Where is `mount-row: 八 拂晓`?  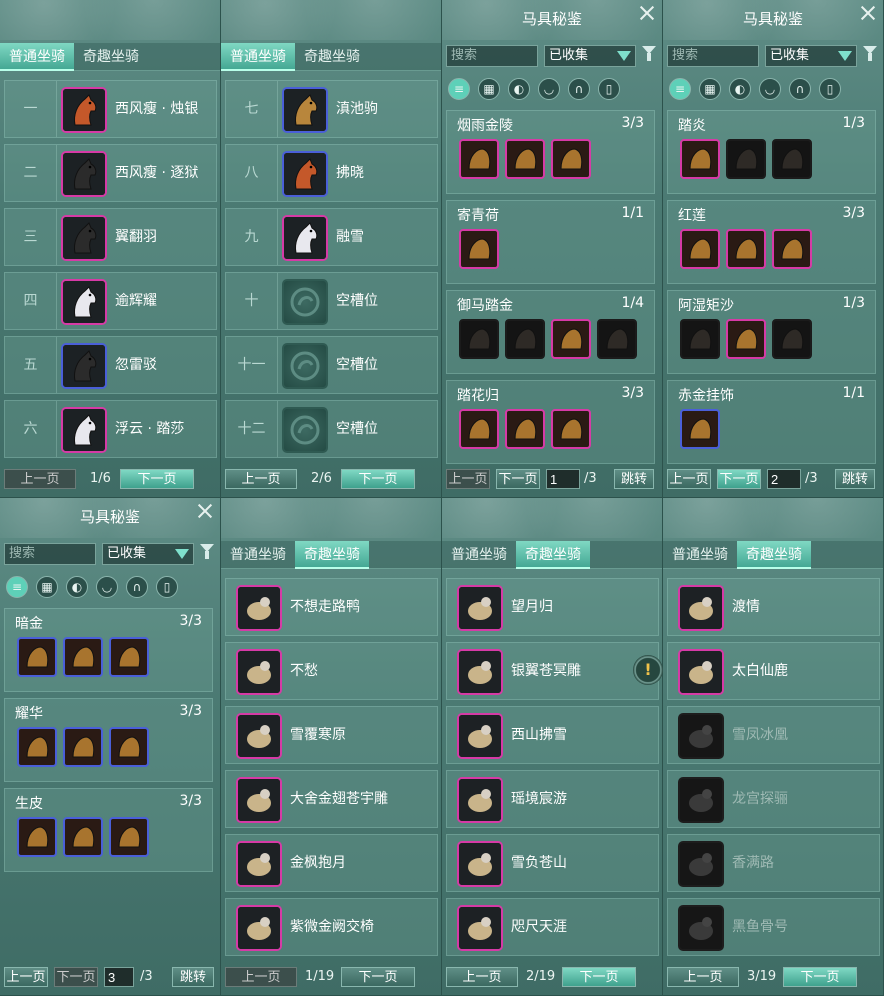 mount-row: 八 拂晓 is located at coordinates (331, 173).